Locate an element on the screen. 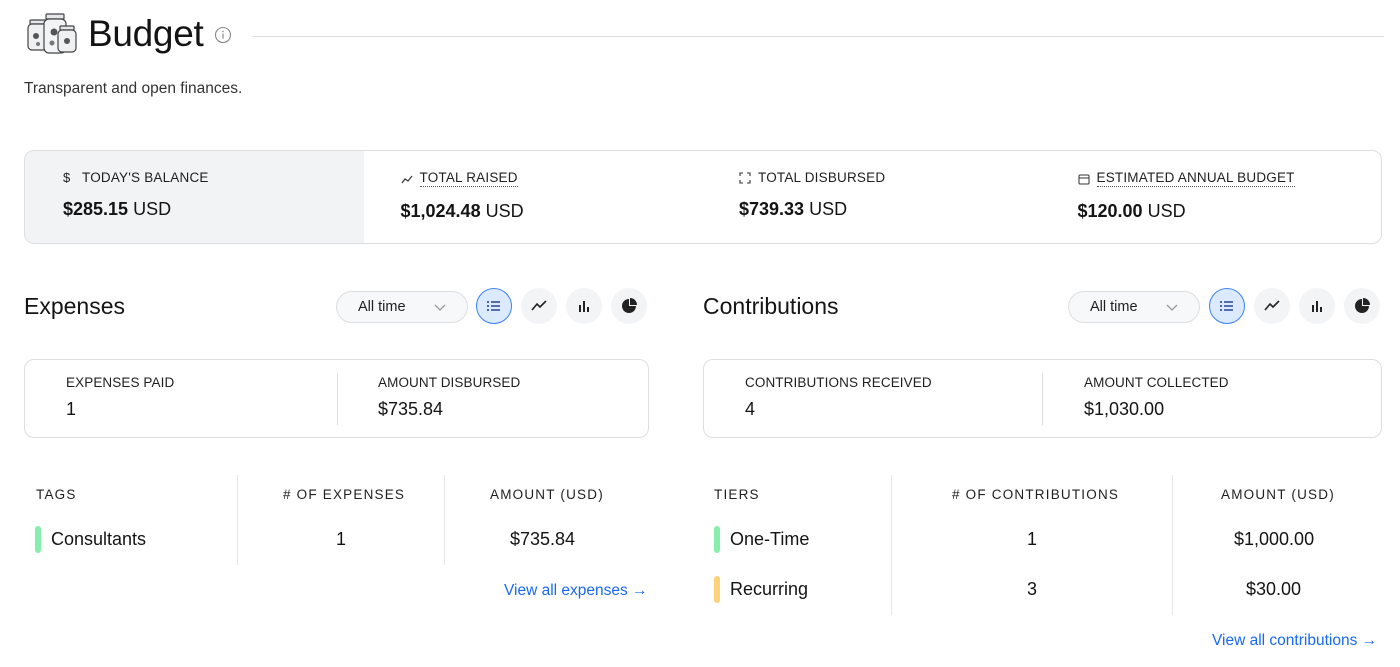  expenses-summary-card: EXPENSES PAID 1 AMOUNT DISBURSED $735.84 is located at coordinates (336, 398).